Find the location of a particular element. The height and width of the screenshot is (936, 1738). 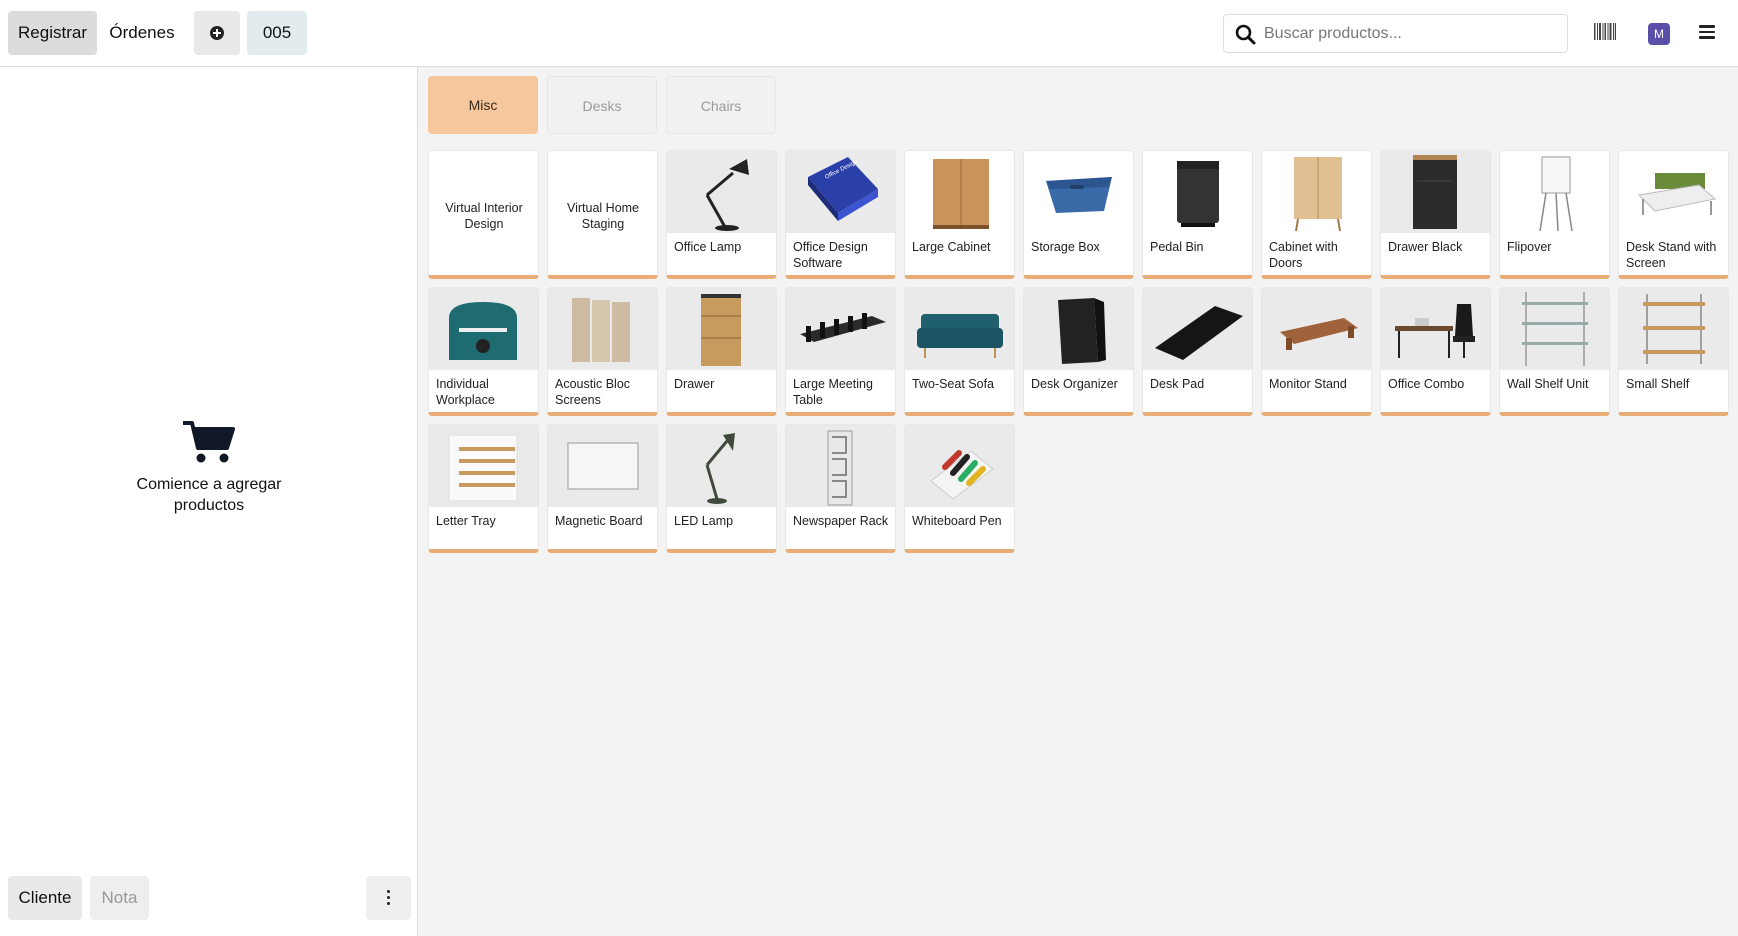

product-card: Large Cabinet is located at coordinates (959, 214).